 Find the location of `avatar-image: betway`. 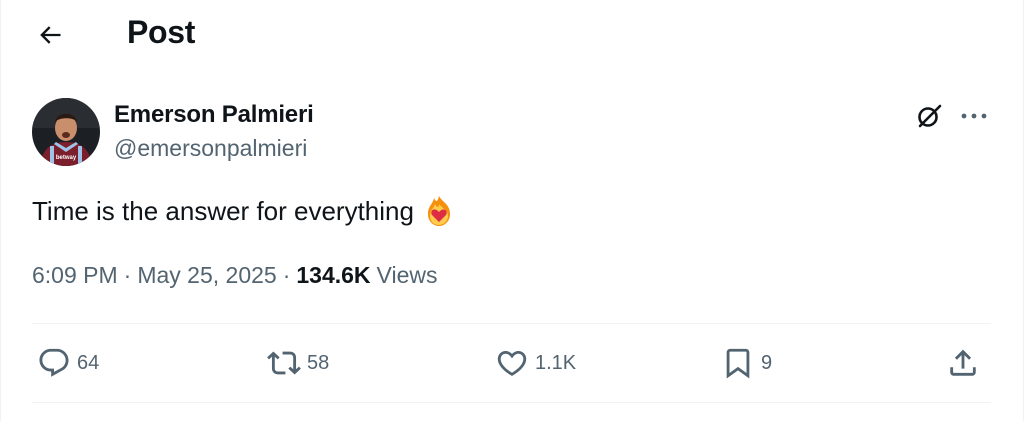

avatar-image: betway is located at coordinates (66, 132).